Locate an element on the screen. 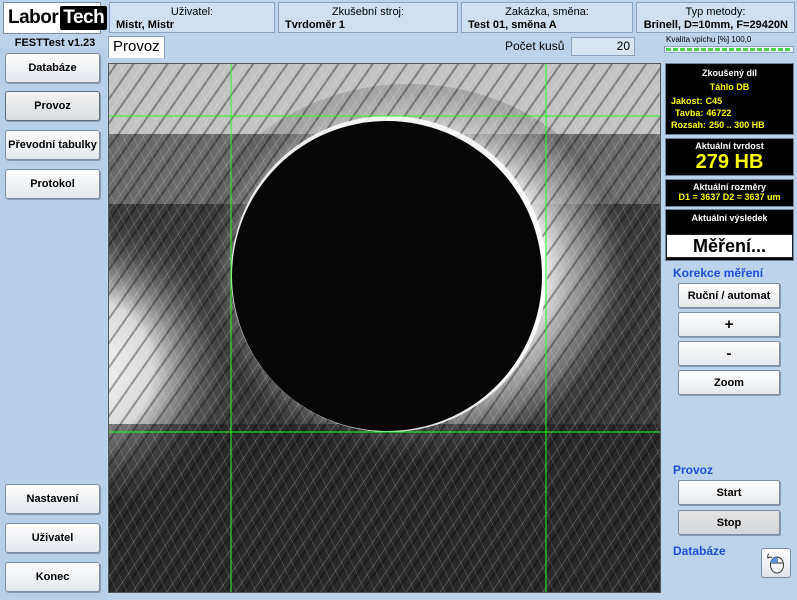 This screenshot has height=600, width=797. dimensions-panel: Aktuální rozměry D1 = 3637 D2 = 3637 um is located at coordinates (729, 193).